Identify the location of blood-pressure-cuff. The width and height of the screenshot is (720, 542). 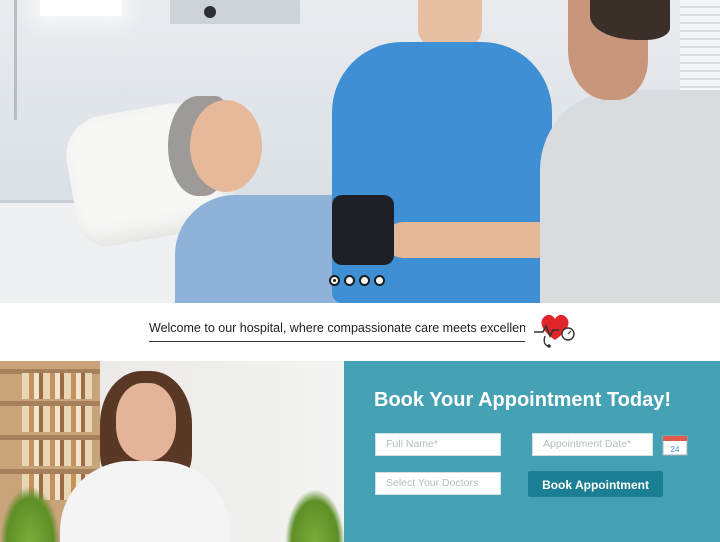
(363, 230).